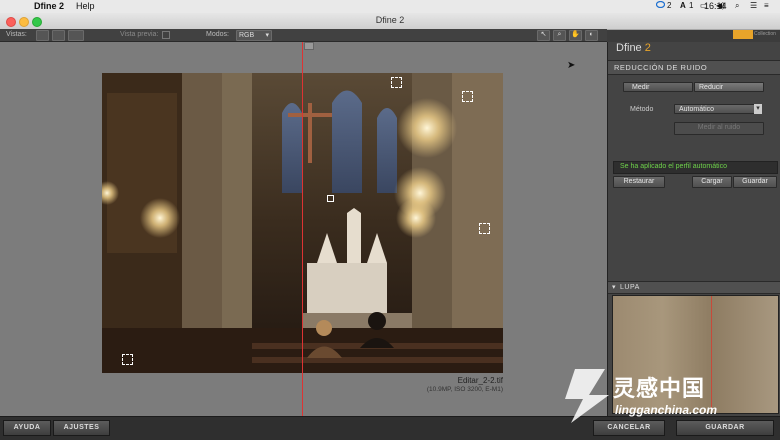 Image resolution: width=780 pixels, height=440 pixels. Describe the element at coordinates (614, 287) in the screenshot. I see `triangle-down-icon: ▾` at that location.